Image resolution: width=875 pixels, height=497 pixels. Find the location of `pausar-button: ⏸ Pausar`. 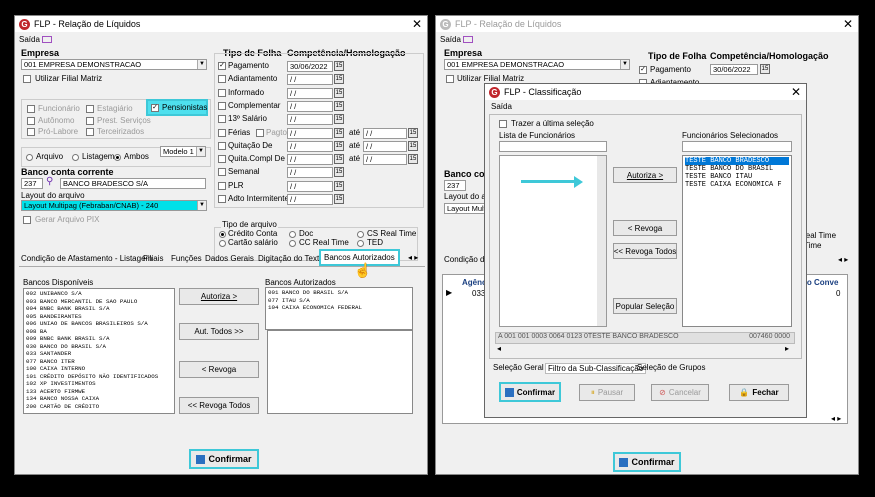

pausar-button: ⏸ Pausar is located at coordinates (607, 392).